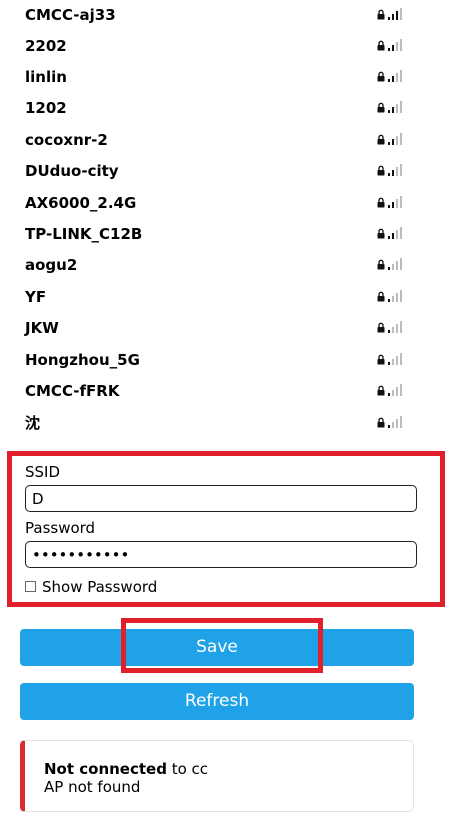  What do you see at coordinates (237, 298) in the screenshot?
I see `wifi-network-item: YF` at bounding box center [237, 298].